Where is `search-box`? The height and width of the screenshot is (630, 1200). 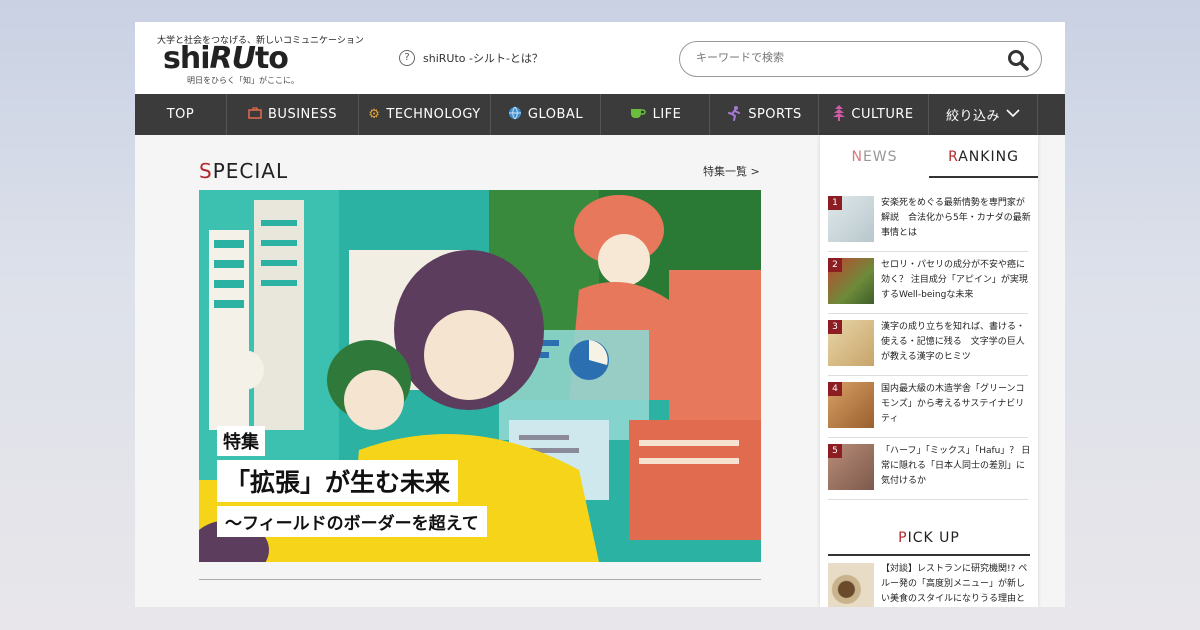 search-box is located at coordinates (860, 59).